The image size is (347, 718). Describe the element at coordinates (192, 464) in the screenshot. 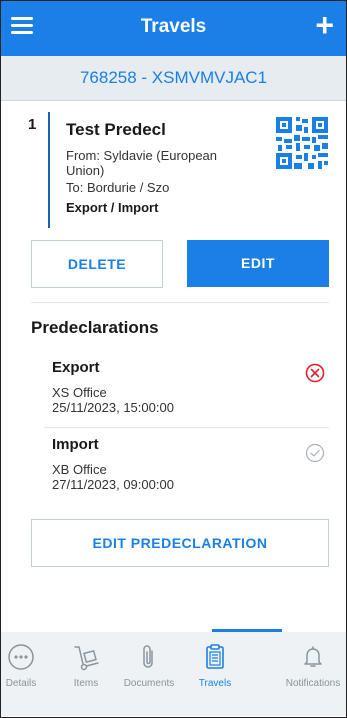

I see `predeclaration-item: Import XB Office 27/11/2023, 09:00:00` at that location.